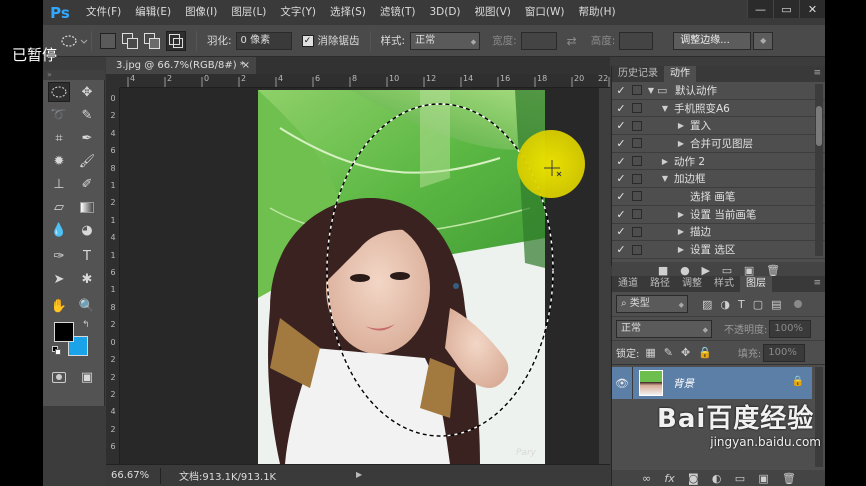 The width and height of the screenshot is (866, 486). Describe the element at coordinates (572, 41) in the screenshot. I see `swap-dimensions-icon: ⇄` at that location.